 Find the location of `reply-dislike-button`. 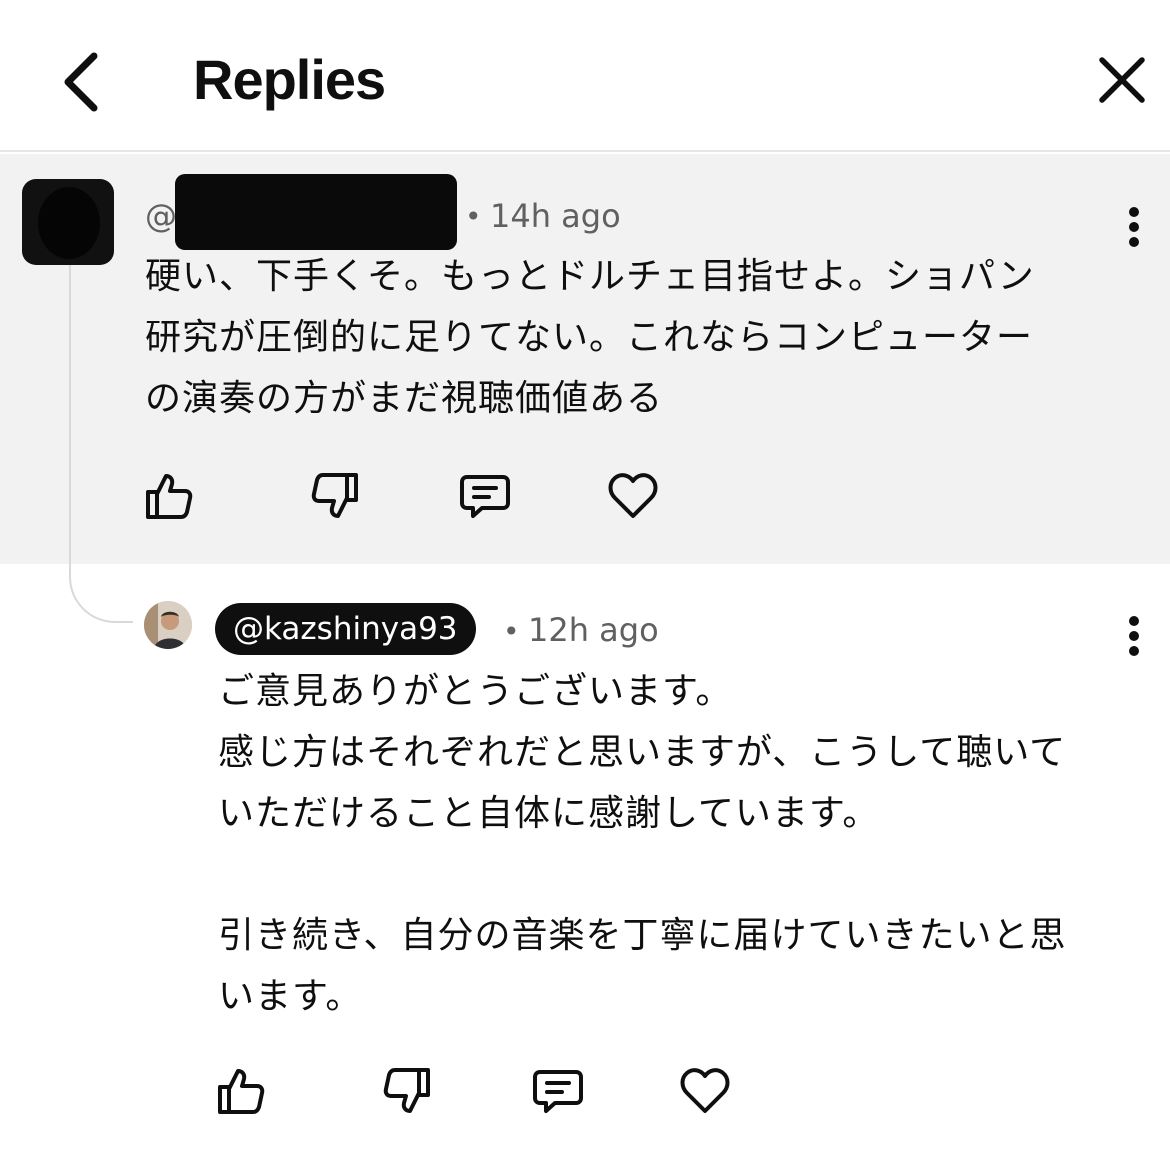

reply-dislike-button is located at coordinates (408, 1090).